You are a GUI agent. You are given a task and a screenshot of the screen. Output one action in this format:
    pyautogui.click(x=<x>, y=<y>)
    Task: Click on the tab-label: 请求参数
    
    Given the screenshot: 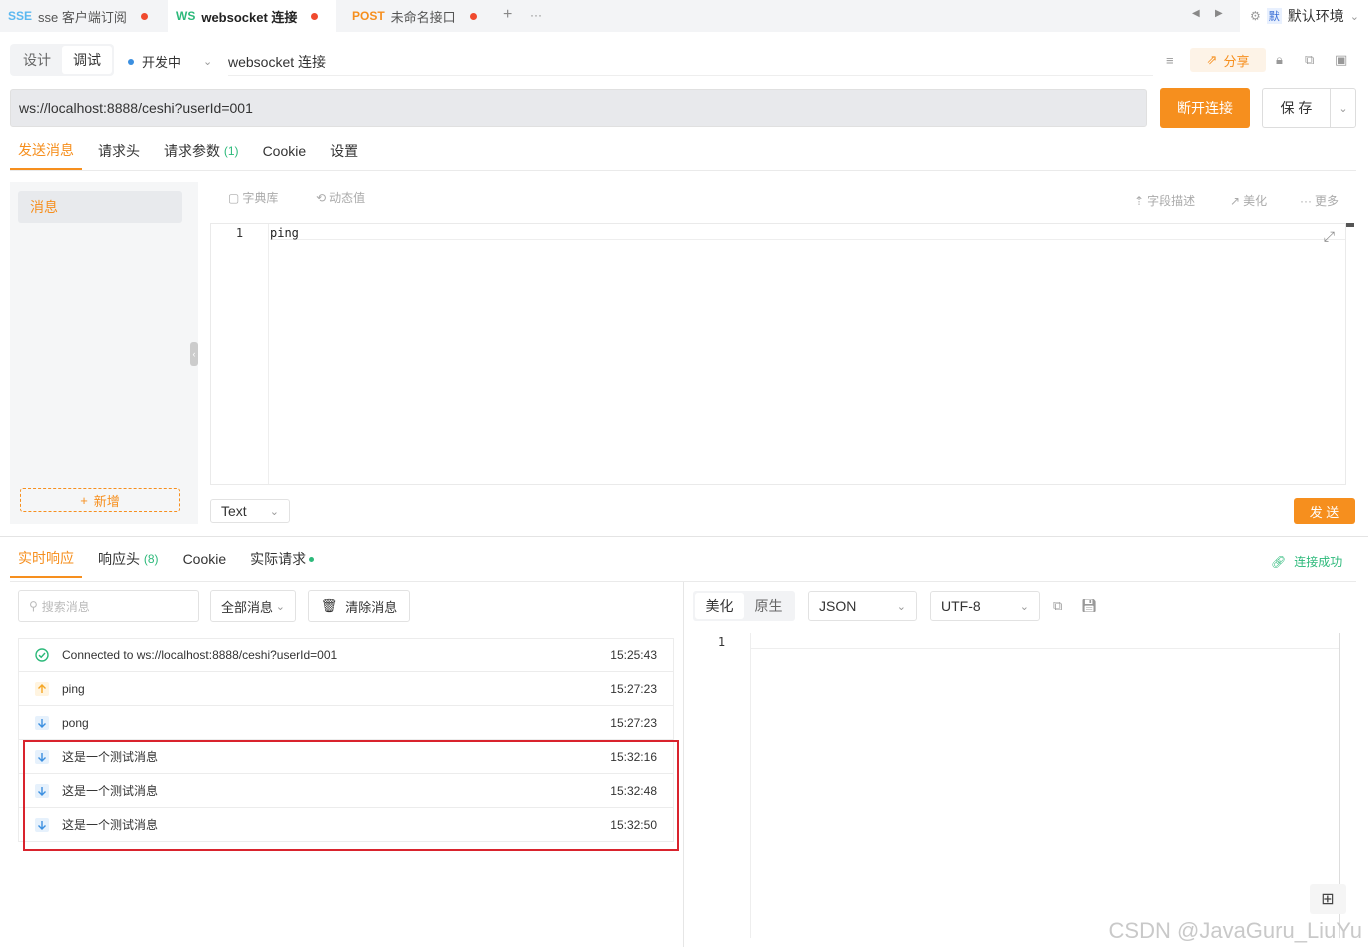 What is the action you would take?
    pyautogui.click(x=192, y=151)
    